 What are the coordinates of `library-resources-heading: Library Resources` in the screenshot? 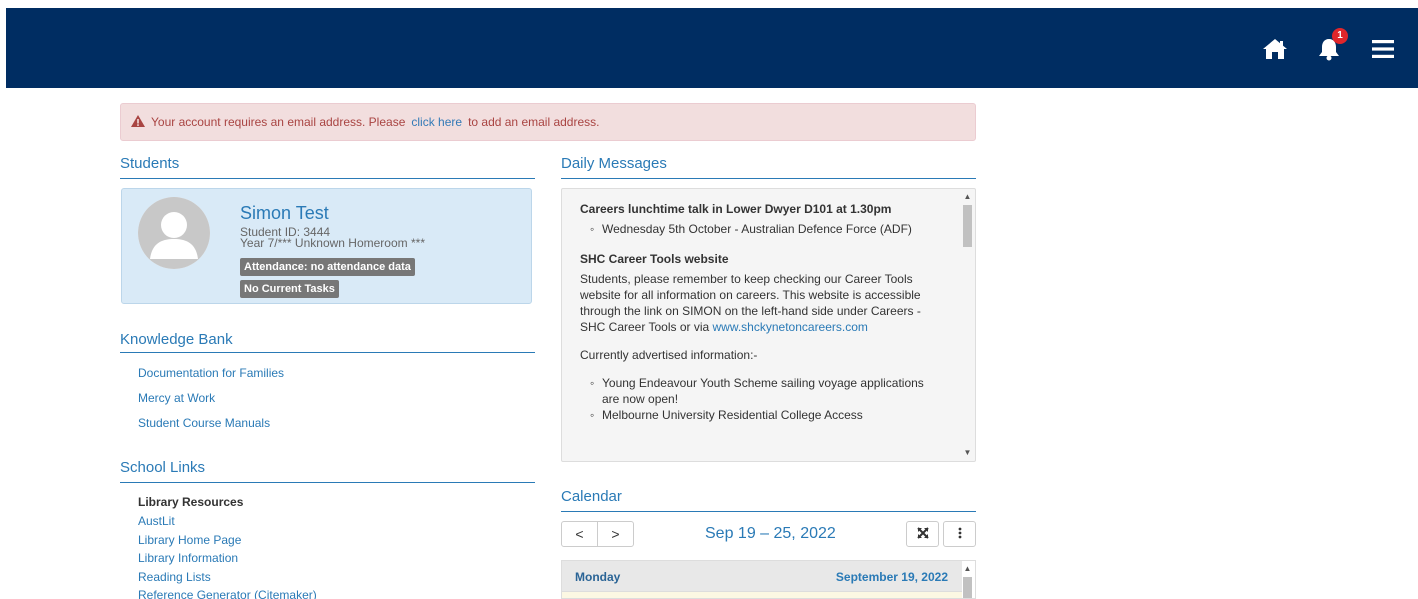 It's located at (191, 502).